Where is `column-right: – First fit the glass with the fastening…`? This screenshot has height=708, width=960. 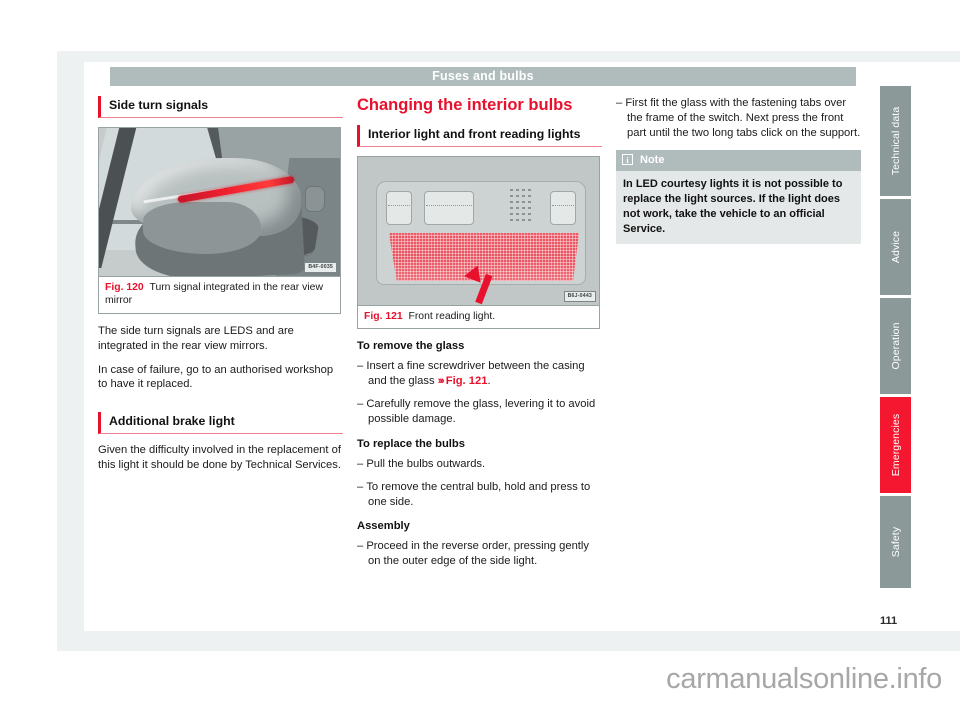
column-right: – First fit the glass with the fastening… is located at coordinates (738, 170).